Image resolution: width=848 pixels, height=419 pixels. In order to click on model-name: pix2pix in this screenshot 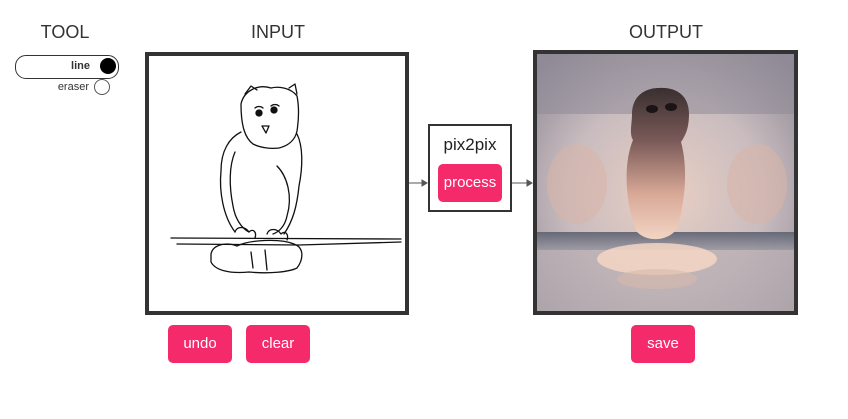, I will do `click(470, 144)`.